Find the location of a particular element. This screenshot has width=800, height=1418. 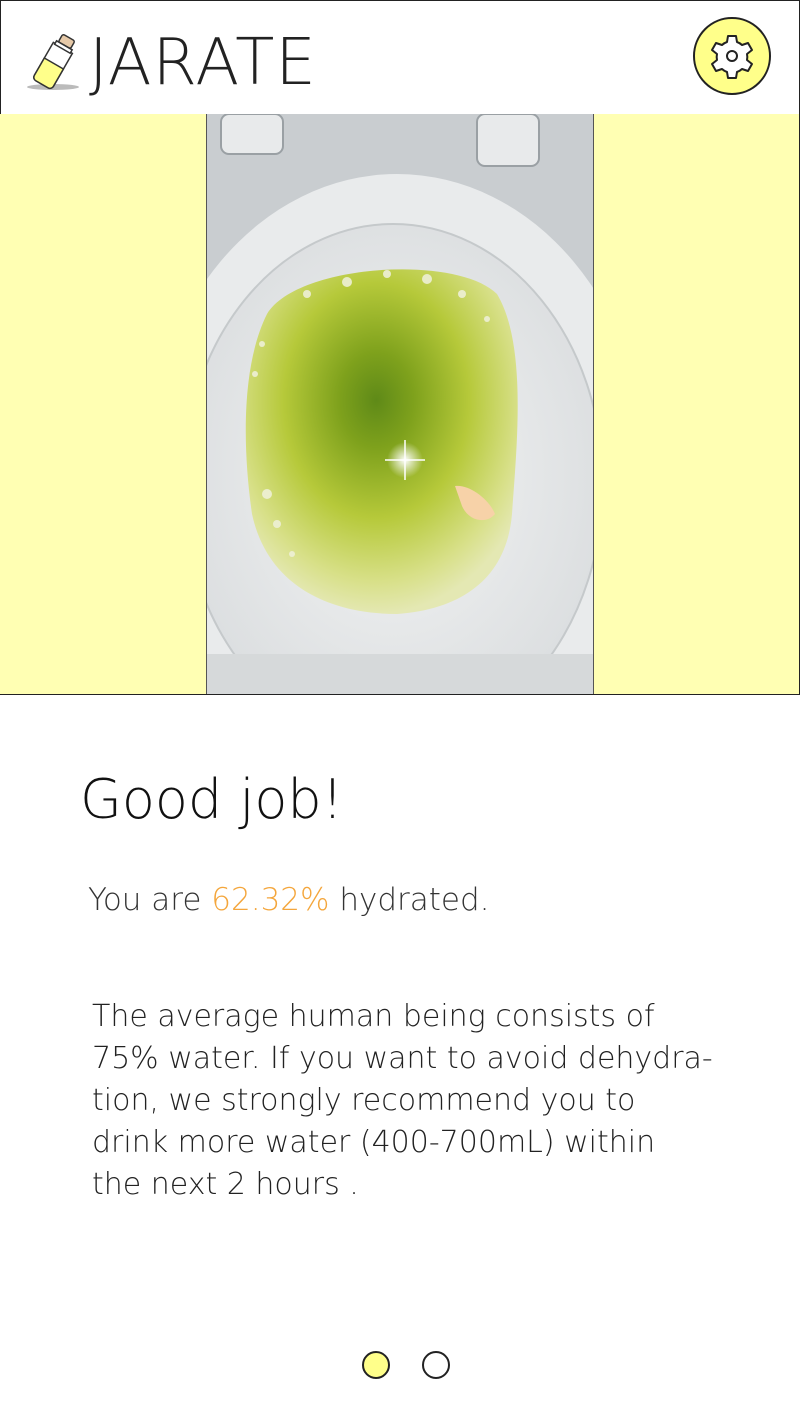

result-headline: Good job! is located at coordinates (212, 799).